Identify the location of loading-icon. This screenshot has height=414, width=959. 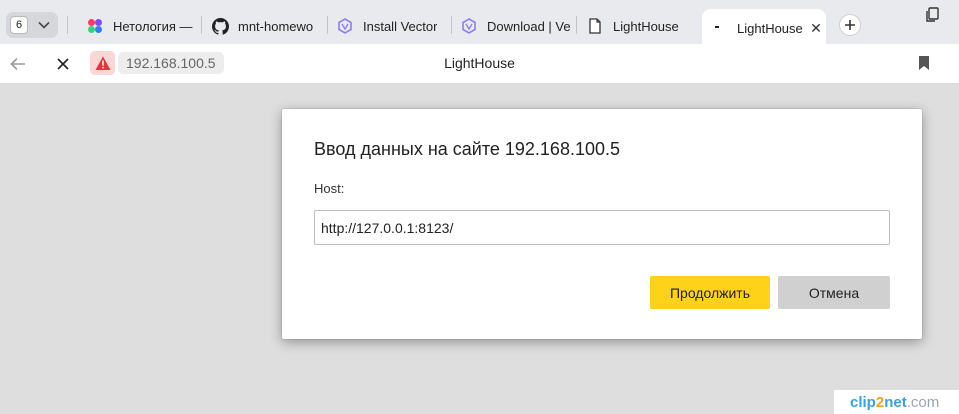
(719, 29).